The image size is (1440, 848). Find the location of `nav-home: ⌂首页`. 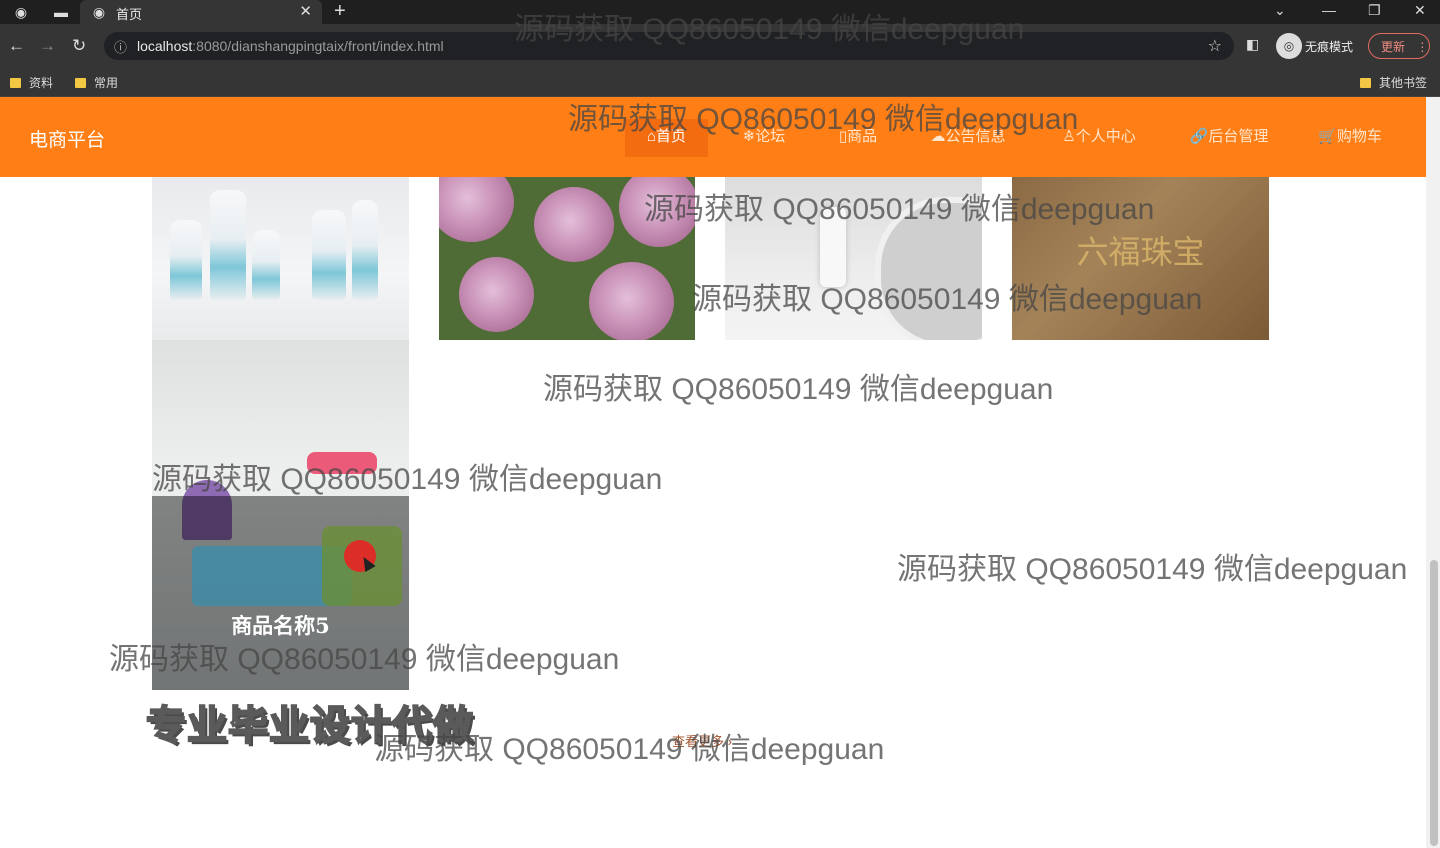

nav-home: ⌂首页 is located at coordinates (666, 138).